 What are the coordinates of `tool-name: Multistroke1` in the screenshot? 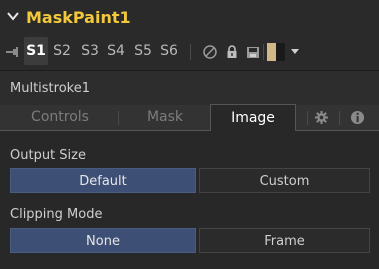 It's located at (50, 88).